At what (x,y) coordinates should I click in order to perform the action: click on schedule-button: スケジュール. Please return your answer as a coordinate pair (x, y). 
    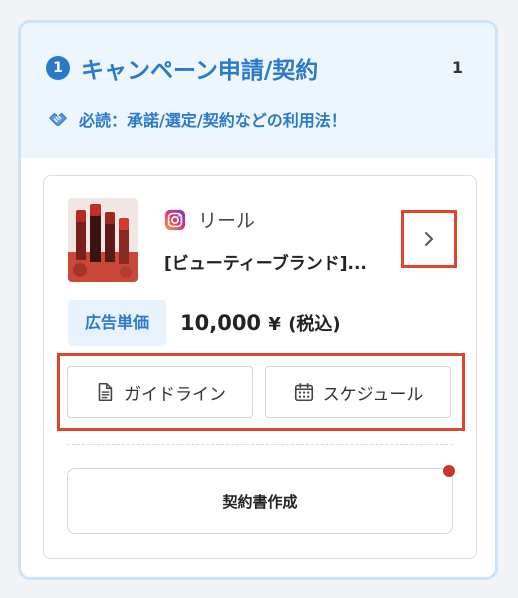
    Looking at the image, I should click on (358, 392).